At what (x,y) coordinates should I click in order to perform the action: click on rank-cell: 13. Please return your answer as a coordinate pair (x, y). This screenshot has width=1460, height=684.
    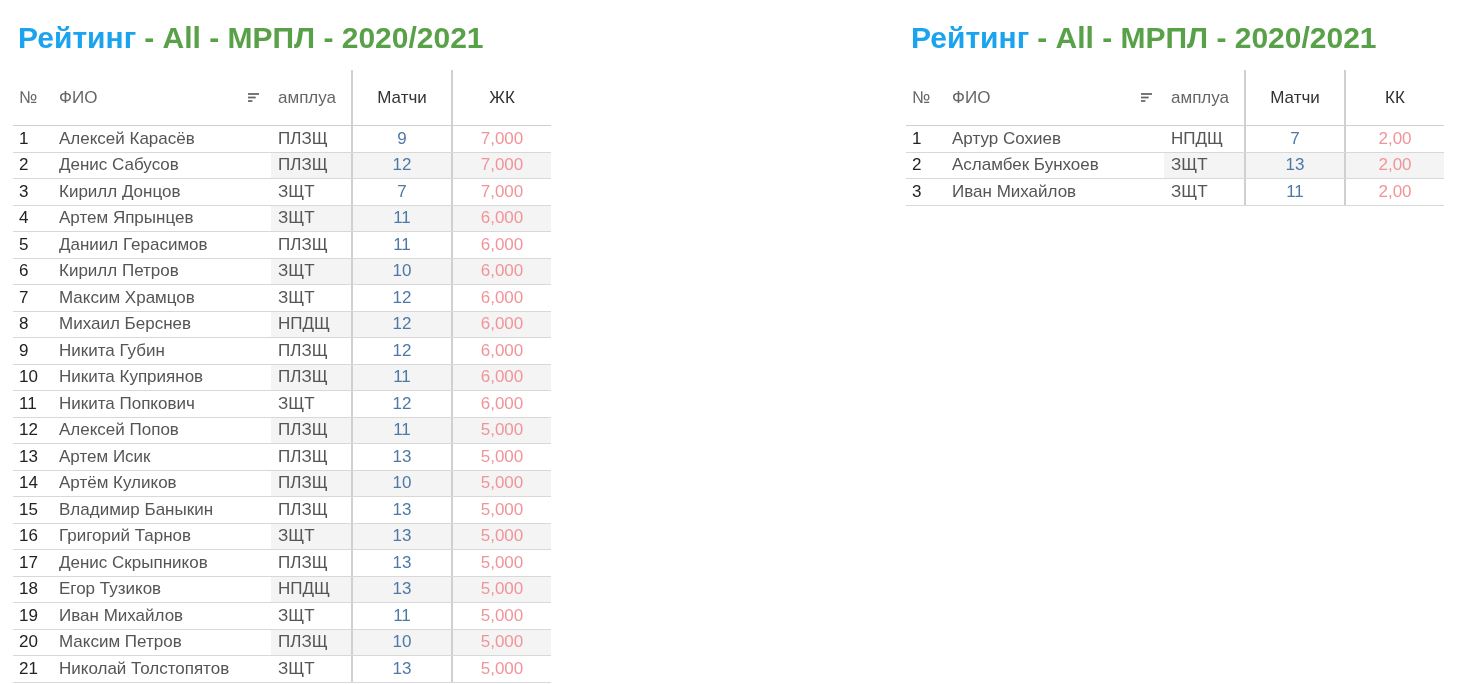
    Looking at the image, I should click on (28, 456).